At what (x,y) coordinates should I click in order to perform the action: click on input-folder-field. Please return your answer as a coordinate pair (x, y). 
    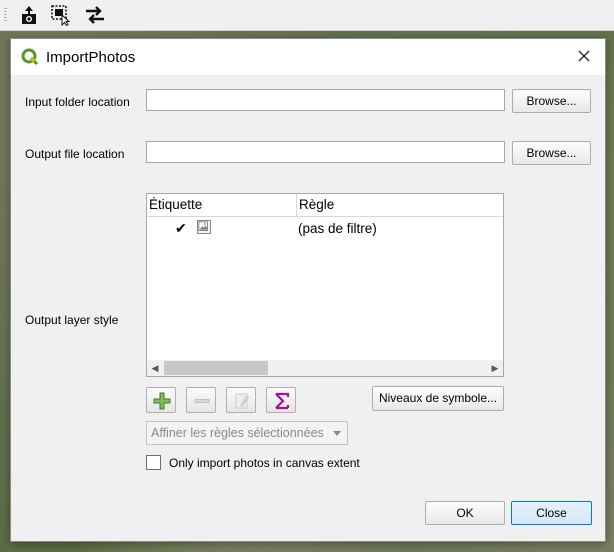
    Looking at the image, I should click on (325, 100).